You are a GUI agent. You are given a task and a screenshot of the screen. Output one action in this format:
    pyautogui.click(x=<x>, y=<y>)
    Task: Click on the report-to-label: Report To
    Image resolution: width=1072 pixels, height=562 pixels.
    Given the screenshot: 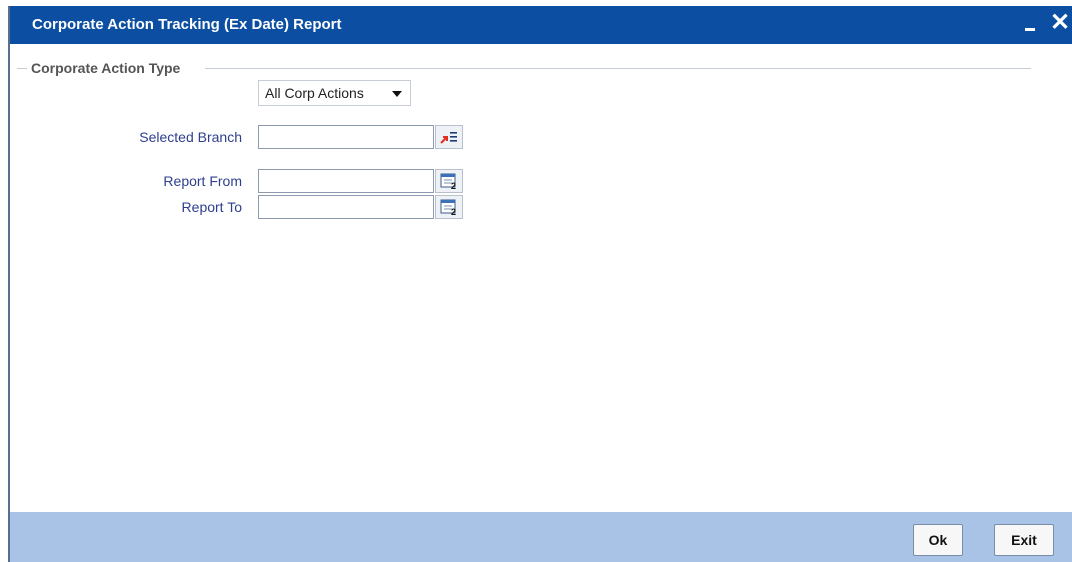 What is the action you would take?
    pyautogui.click(x=211, y=207)
    